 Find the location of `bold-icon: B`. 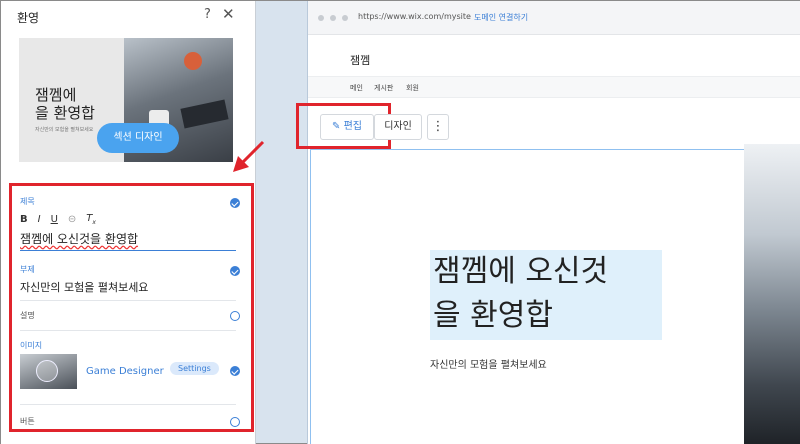

bold-icon: B is located at coordinates (24, 219).